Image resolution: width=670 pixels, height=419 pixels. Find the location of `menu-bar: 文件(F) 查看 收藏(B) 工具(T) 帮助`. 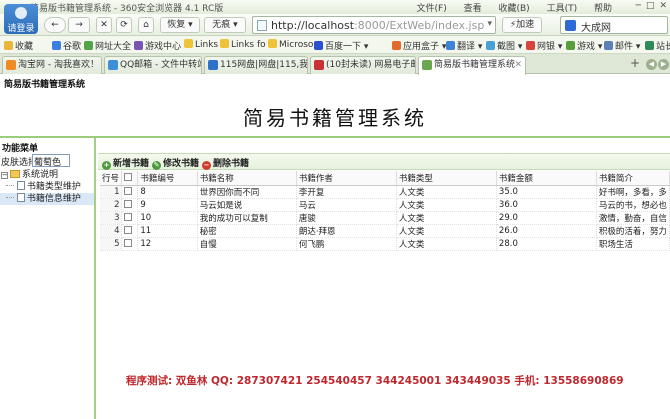

menu-bar: 文件(F) 查看 收藏(B) 工具(T) 帮助 is located at coordinates (507, 7).